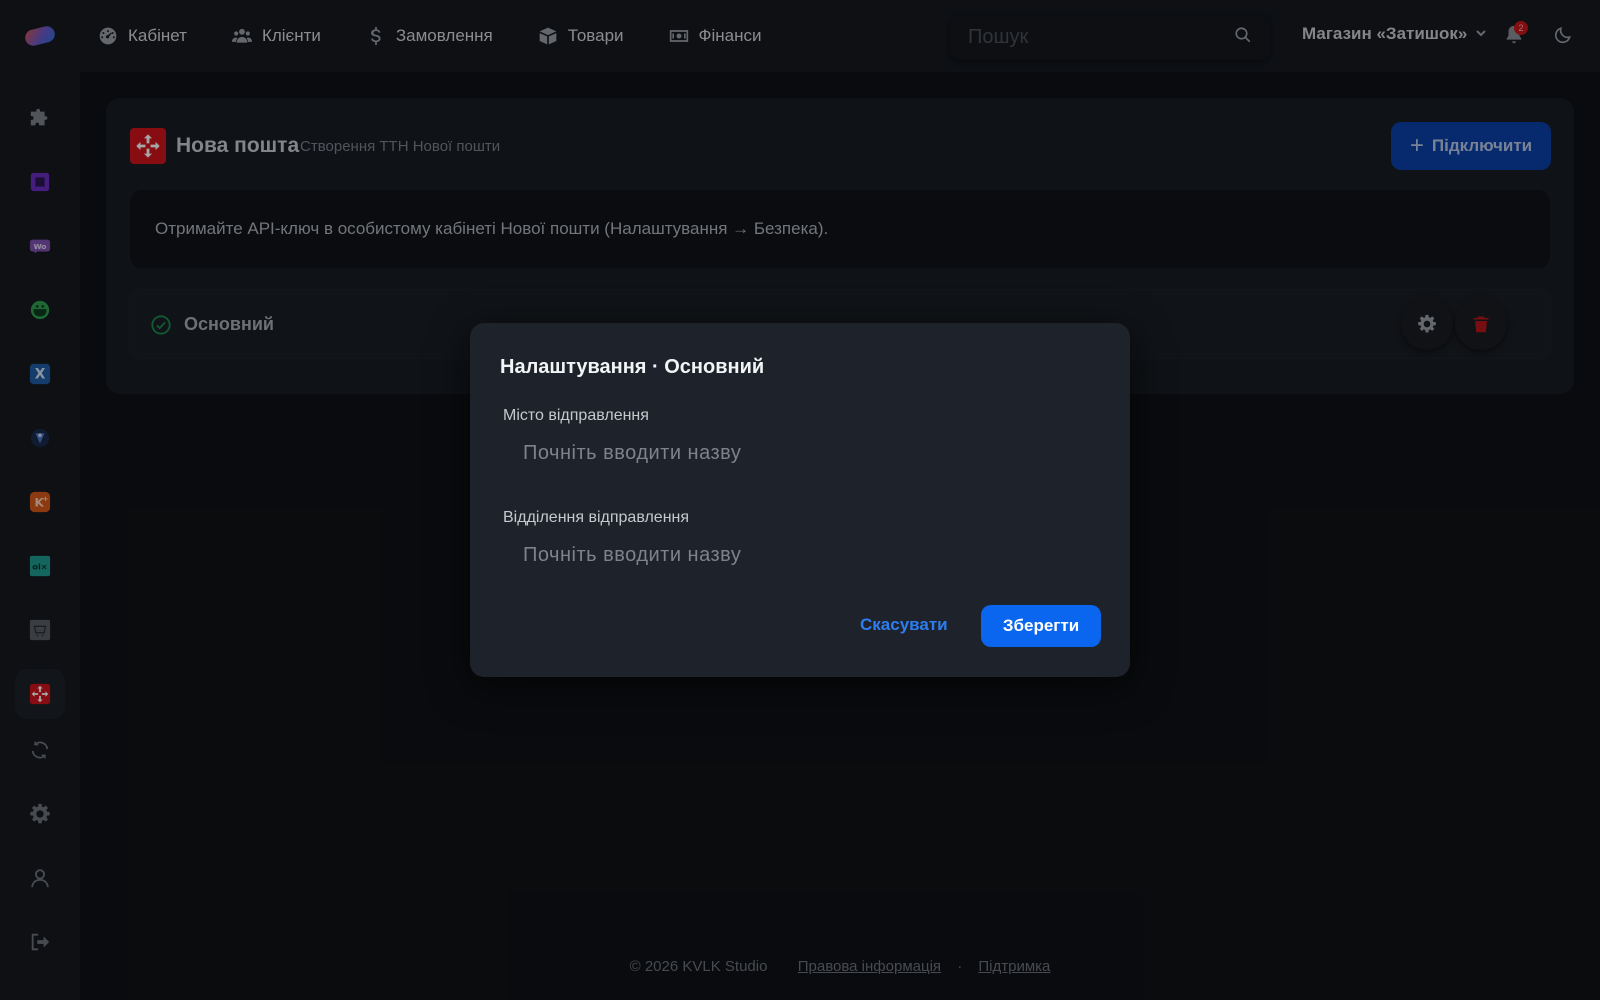 The width and height of the screenshot is (1600, 1000). What do you see at coordinates (632, 367) in the screenshot?
I see `modal-title: Налаштування · Основний` at bounding box center [632, 367].